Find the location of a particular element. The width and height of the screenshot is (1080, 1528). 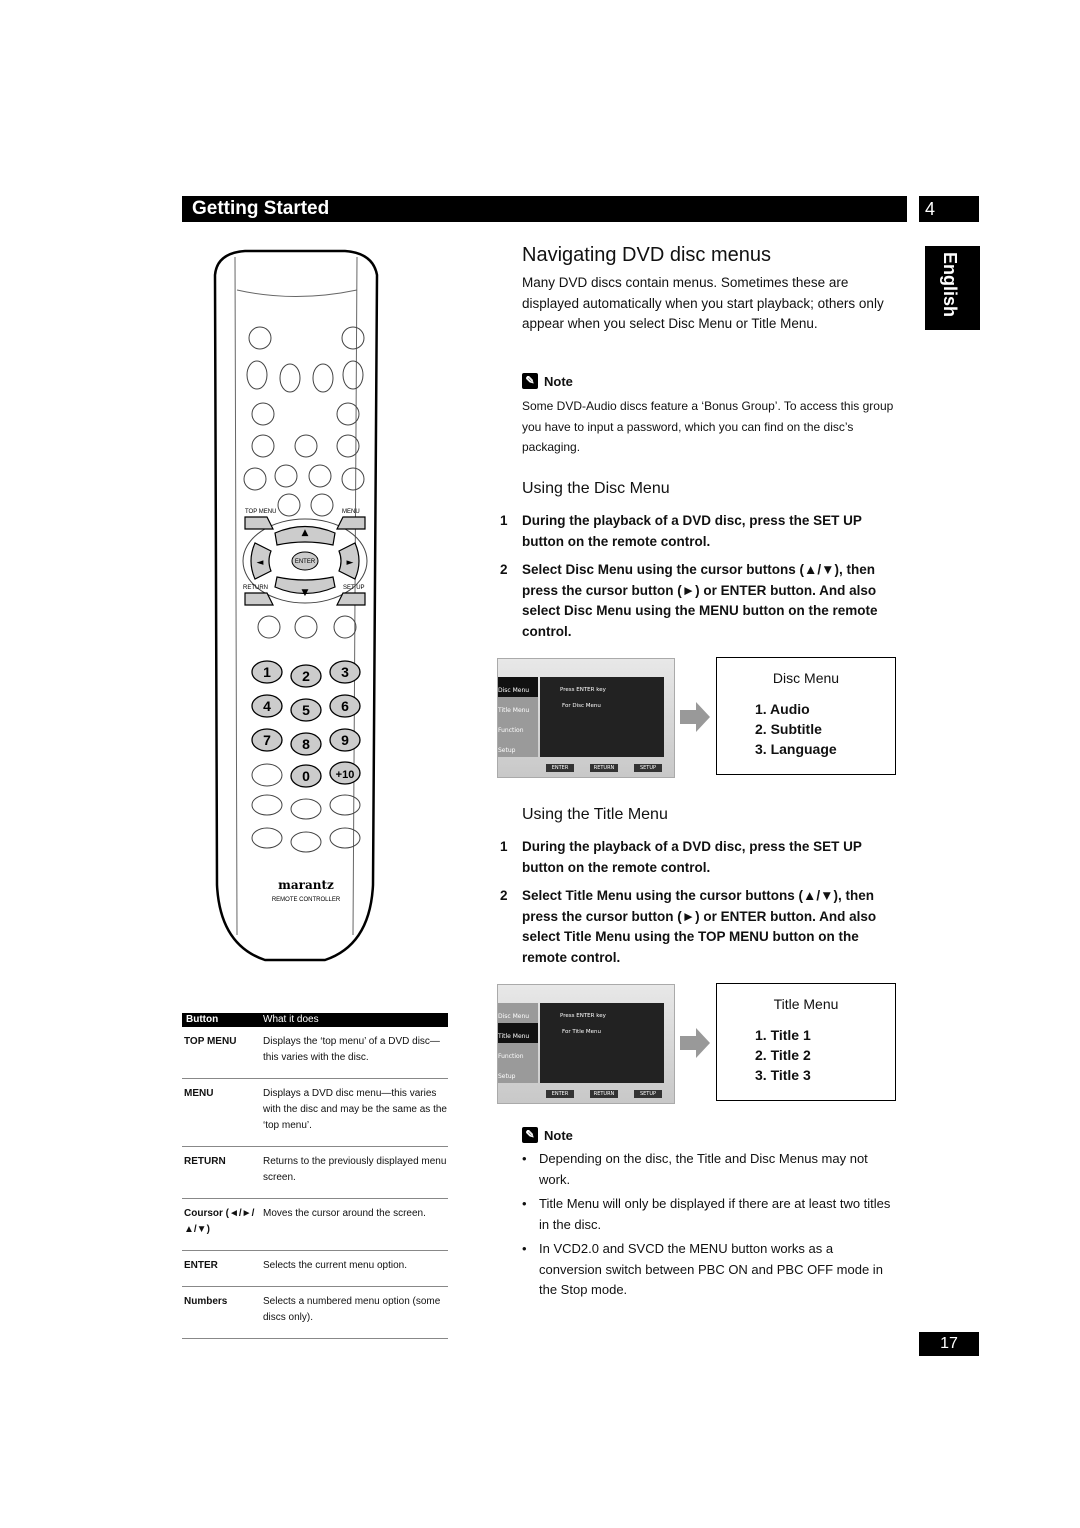

number-label: 5 is located at coordinates (306, 710).